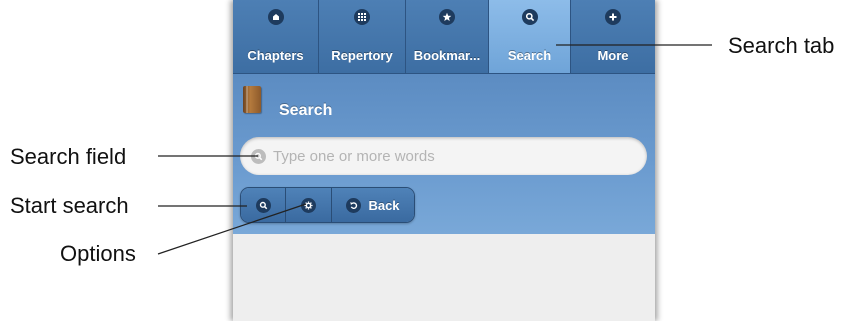 The width and height of the screenshot is (859, 321). Describe the element at coordinates (69, 205) in the screenshot. I see `annotation-start-search: Start search` at that location.